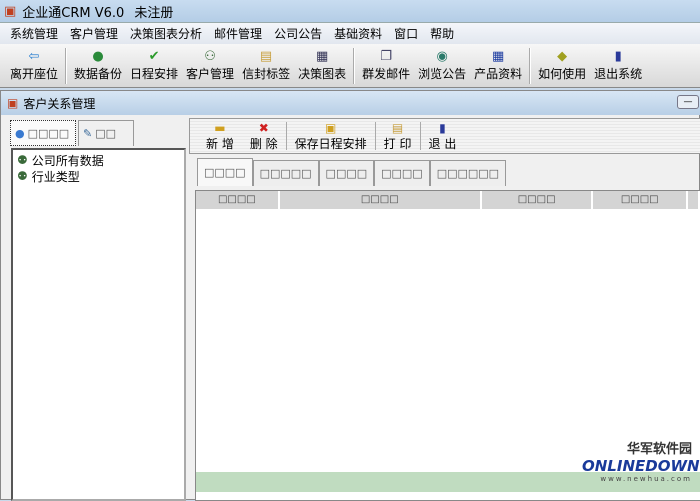 The image size is (700, 501). Describe the element at coordinates (98, 74) in the screenshot. I see `data-backup-label: 数据备份` at that location.